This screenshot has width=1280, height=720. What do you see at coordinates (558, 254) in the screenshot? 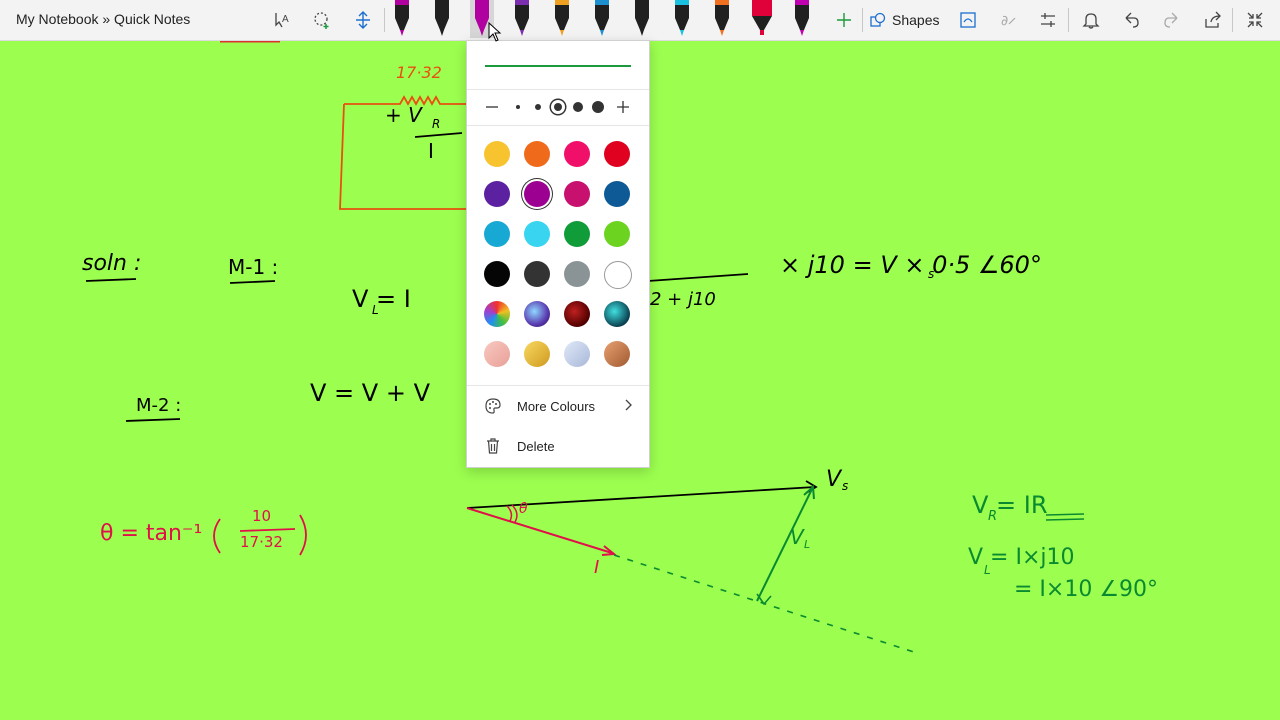
I see `pen-colour-popup: More Colours Delete` at bounding box center [558, 254].